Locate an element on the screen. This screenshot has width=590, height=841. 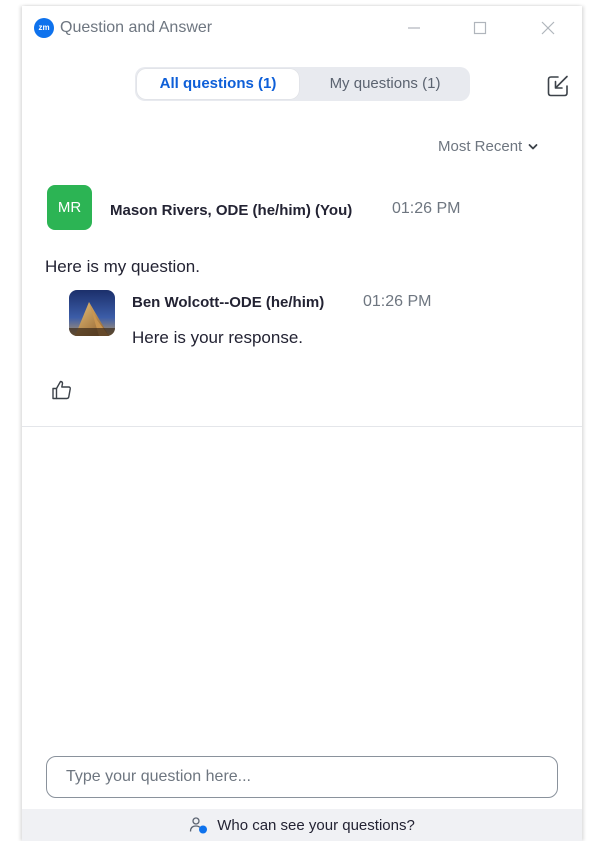
question-input-box is located at coordinates (302, 777).